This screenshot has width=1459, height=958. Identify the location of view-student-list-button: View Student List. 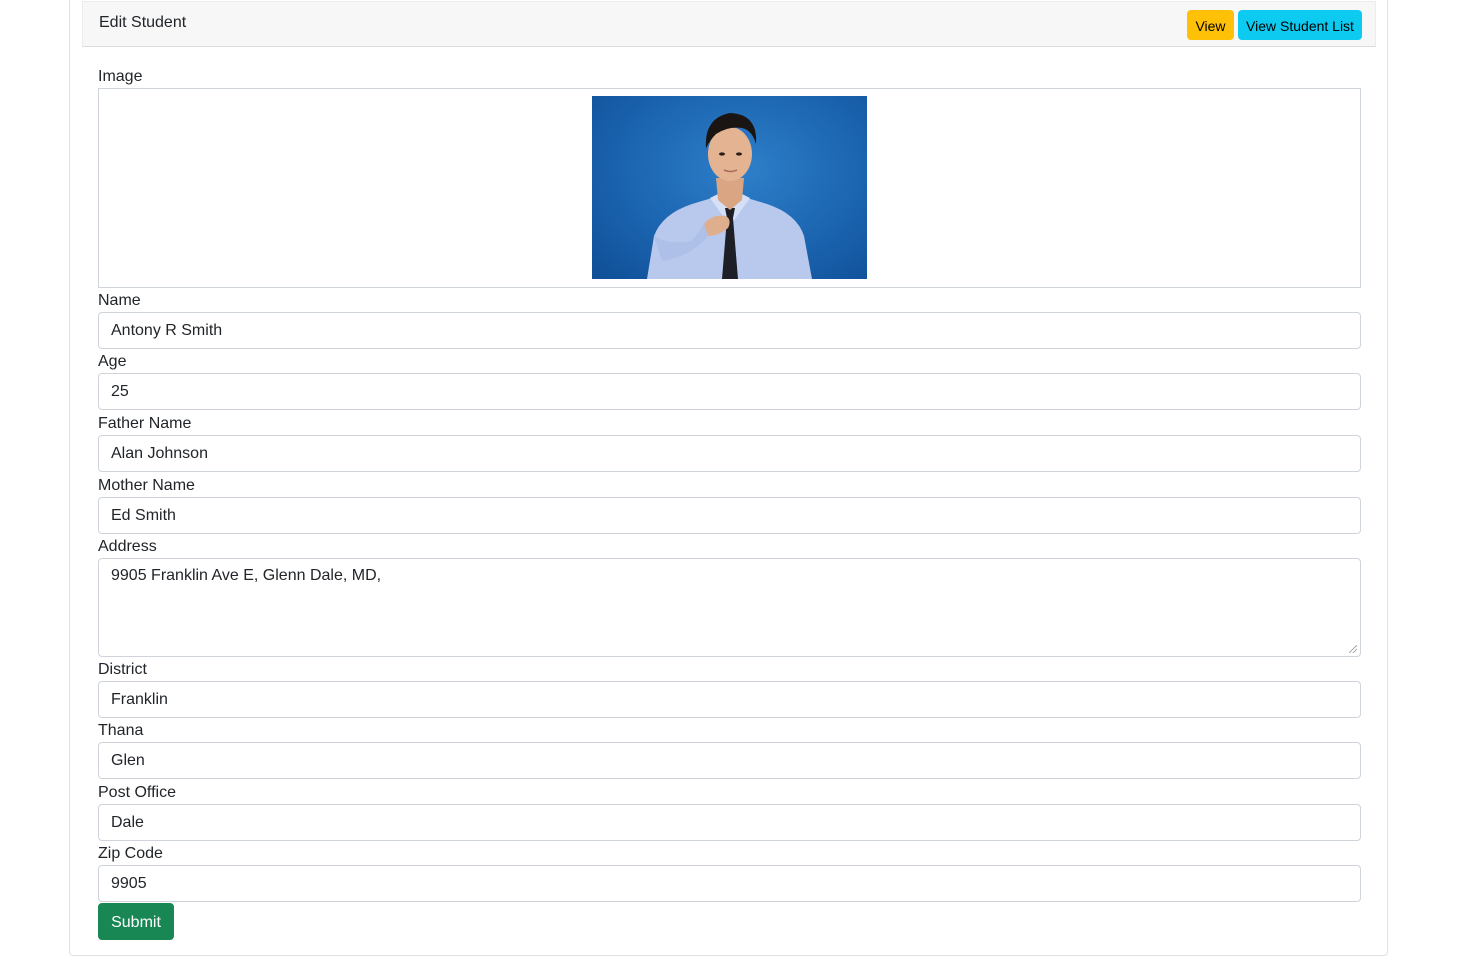
(1300, 25).